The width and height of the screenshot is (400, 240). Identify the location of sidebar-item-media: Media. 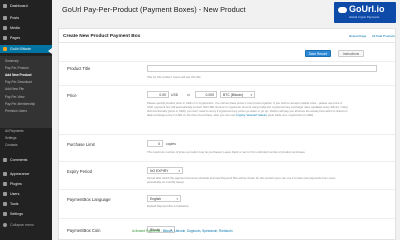
(26, 28).